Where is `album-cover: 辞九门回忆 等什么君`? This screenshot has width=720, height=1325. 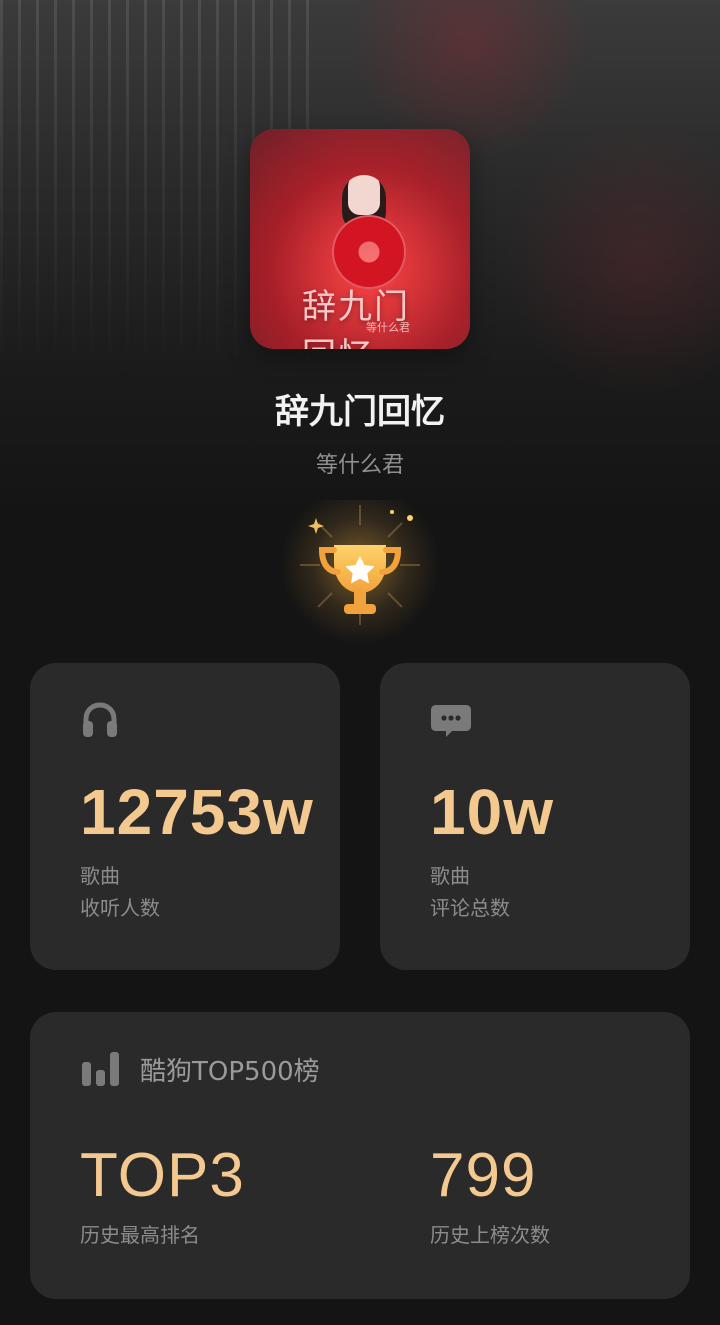
album-cover: 辞九门回忆 等什么君 is located at coordinates (360, 239).